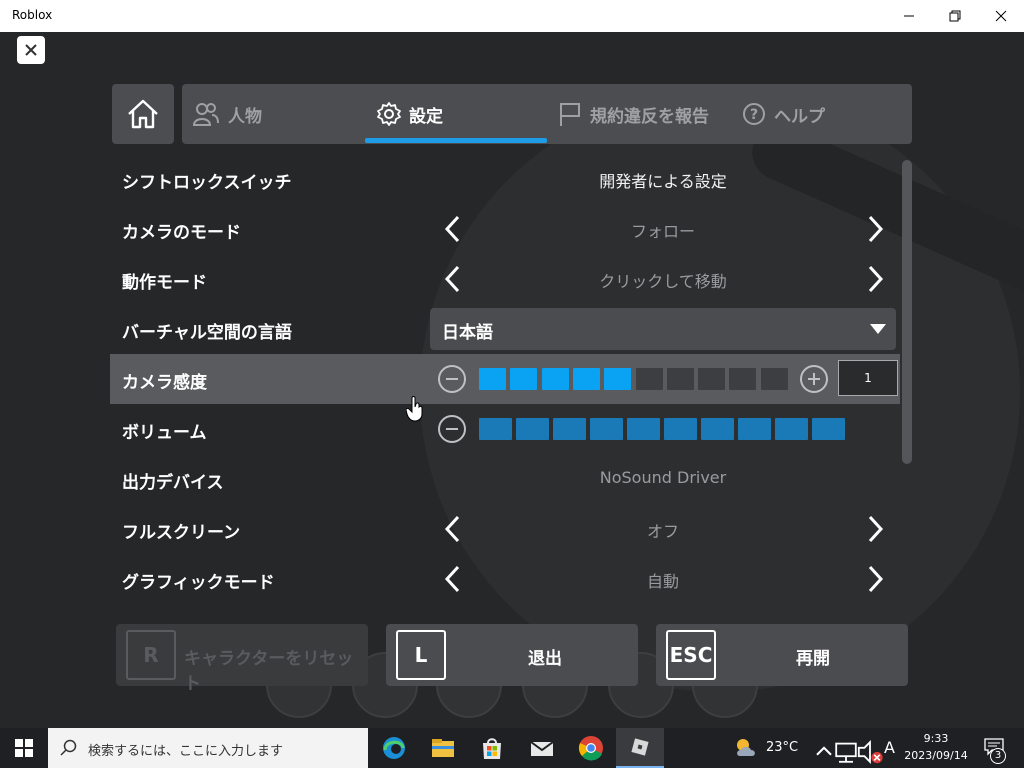  I want to click on edge-icon, so click(394, 748).